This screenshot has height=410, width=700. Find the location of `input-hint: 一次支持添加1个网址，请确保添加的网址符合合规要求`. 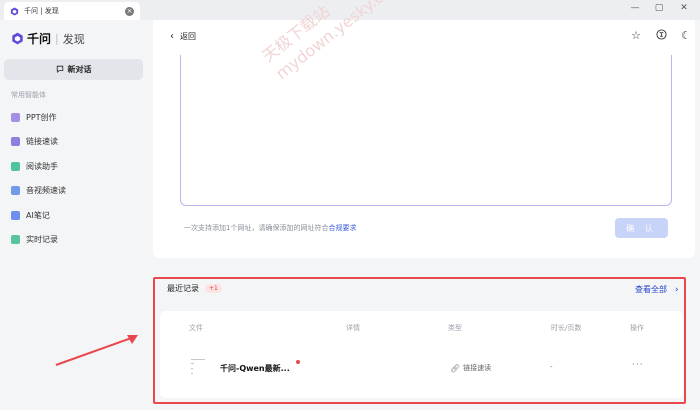

input-hint: 一次支持添加1个网址，请确保添加的网址符合合规要求 is located at coordinates (270, 228).